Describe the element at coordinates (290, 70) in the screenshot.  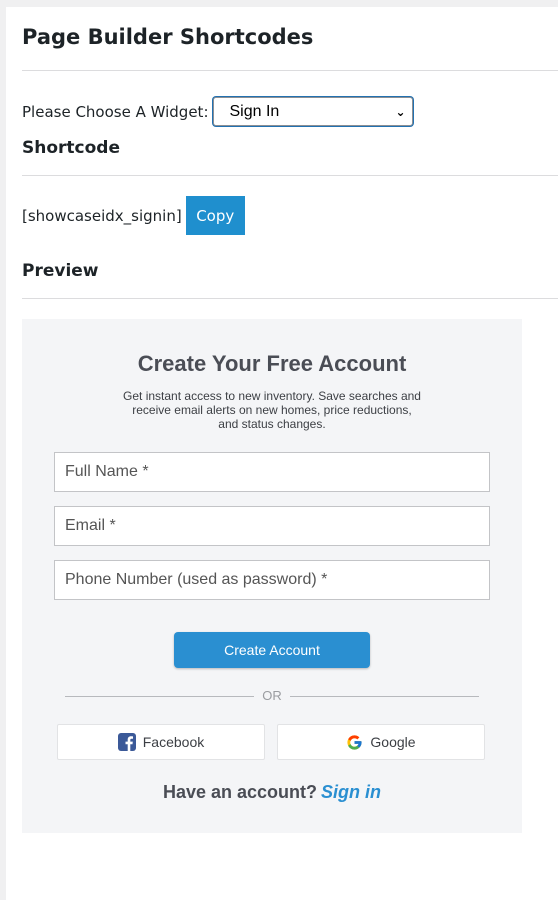
I see `title-divider` at that location.